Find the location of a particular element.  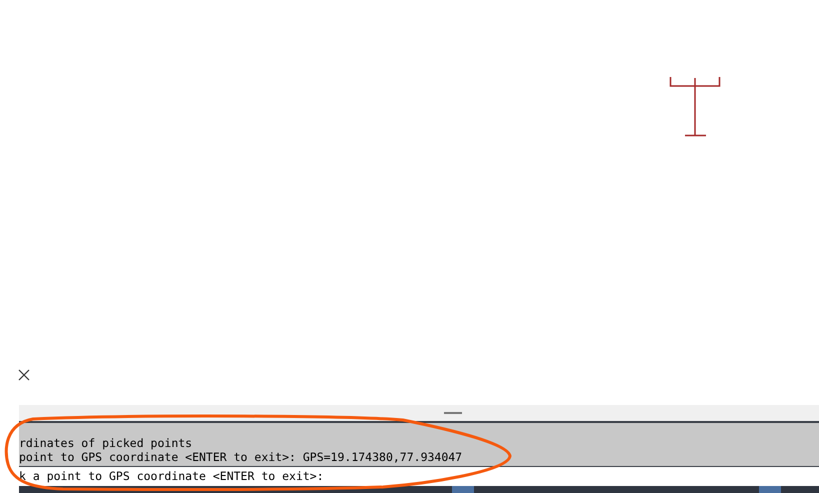

history-line: rdinates of picked points is located at coordinates (106, 443).